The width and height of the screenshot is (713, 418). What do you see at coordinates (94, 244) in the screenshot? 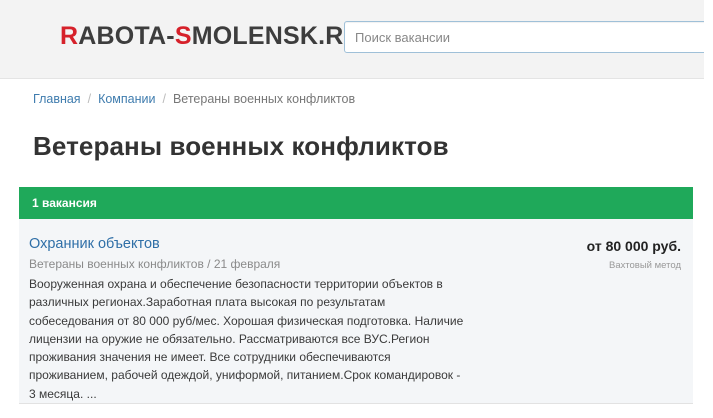
I see `vacancy-title-link: Охранник объектов` at bounding box center [94, 244].